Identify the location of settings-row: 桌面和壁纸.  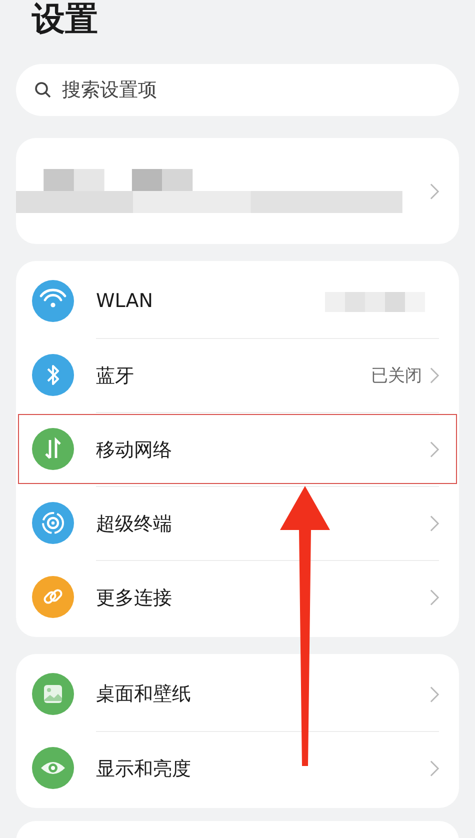
(237, 694).